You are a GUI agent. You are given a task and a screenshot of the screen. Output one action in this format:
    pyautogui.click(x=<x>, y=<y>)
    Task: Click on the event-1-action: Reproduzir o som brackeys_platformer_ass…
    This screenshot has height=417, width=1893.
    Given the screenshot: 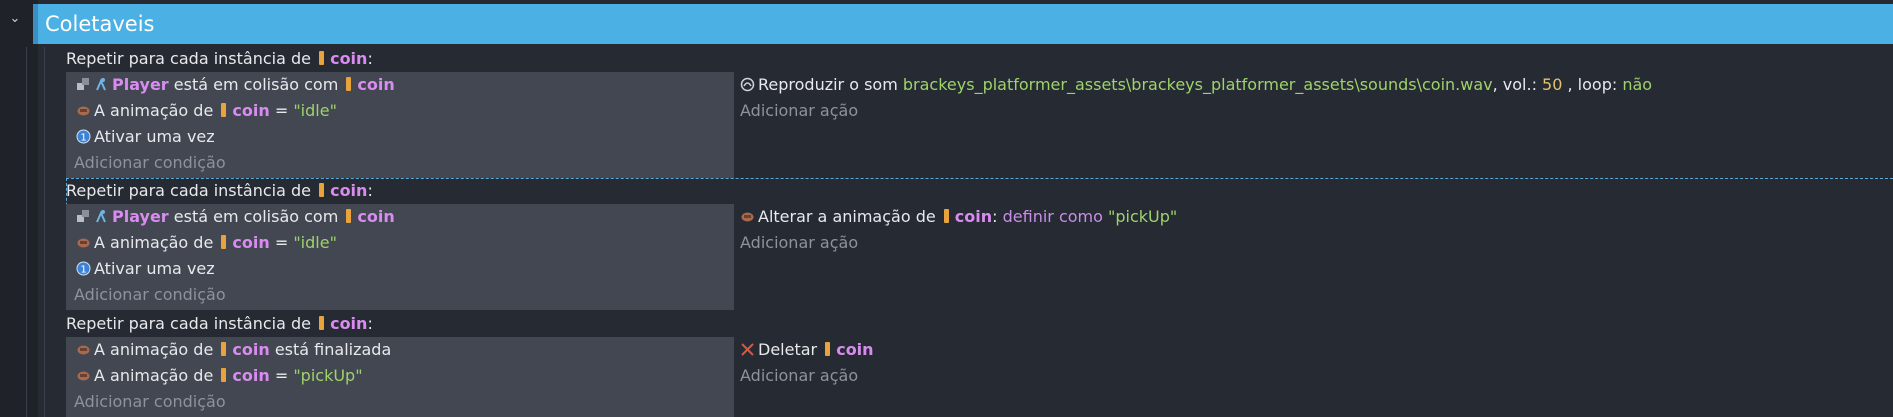 What is the action you would take?
    pyautogui.click(x=1196, y=85)
    